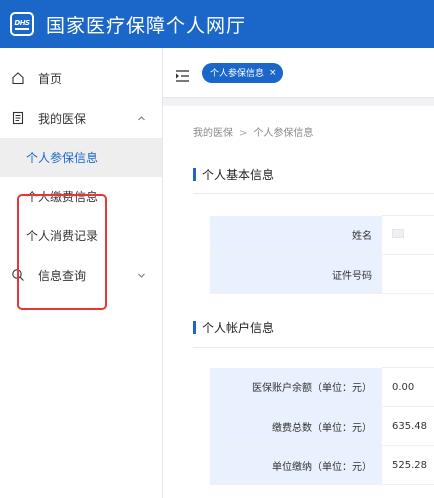 The image size is (434, 498). Describe the element at coordinates (296, 426) in the screenshot. I see `total-payment-label: 缴费总数（单位：元）` at that location.